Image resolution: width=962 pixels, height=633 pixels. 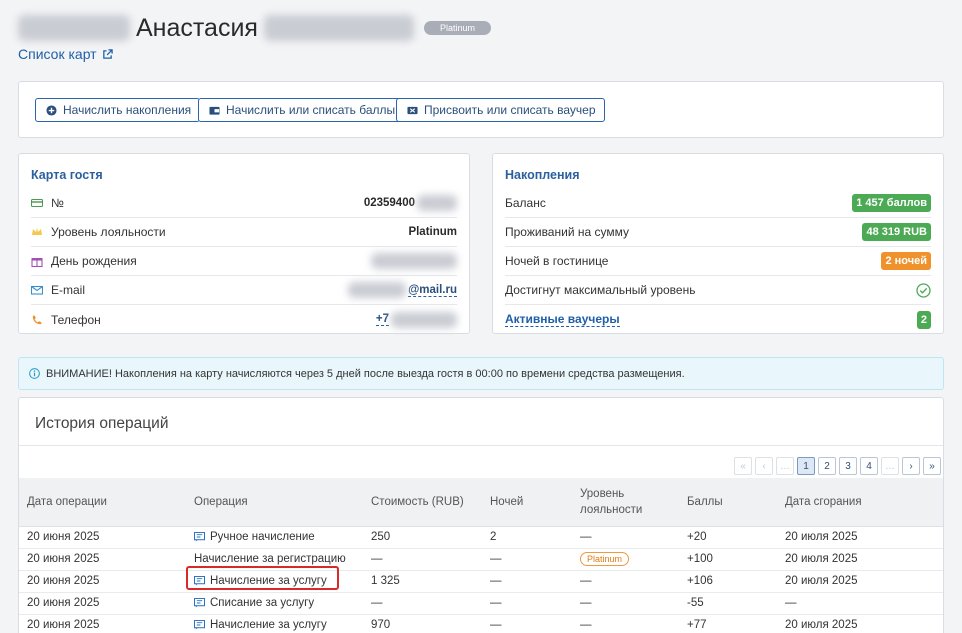 I want to click on stays-sum-badge: 48 319 RUB, so click(x=896, y=232).